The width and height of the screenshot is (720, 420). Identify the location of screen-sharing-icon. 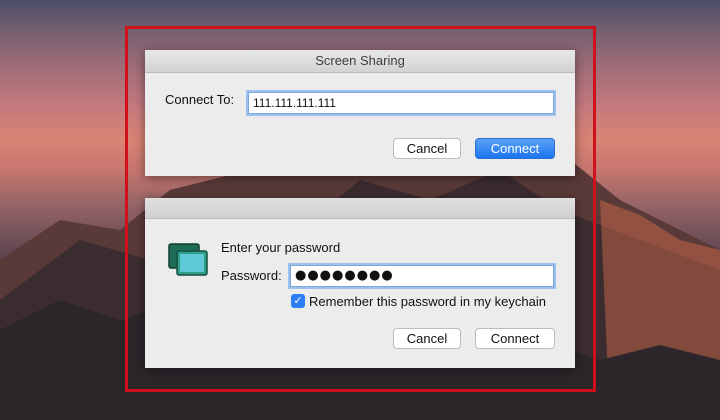
(188, 259).